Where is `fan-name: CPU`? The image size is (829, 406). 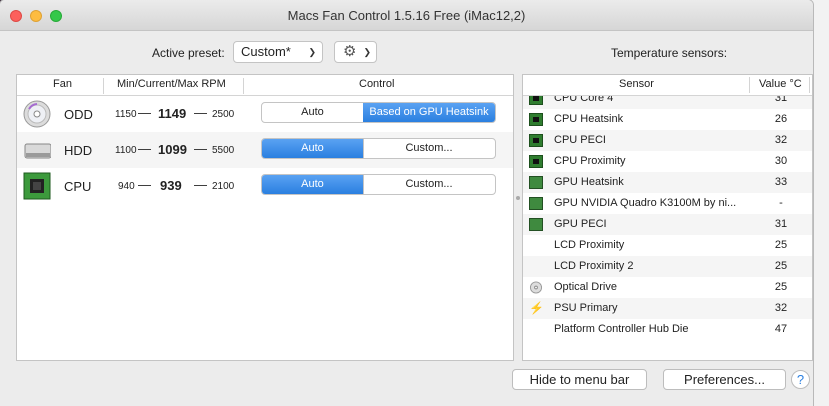 fan-name: CPU is located at coordinates (78, 186).